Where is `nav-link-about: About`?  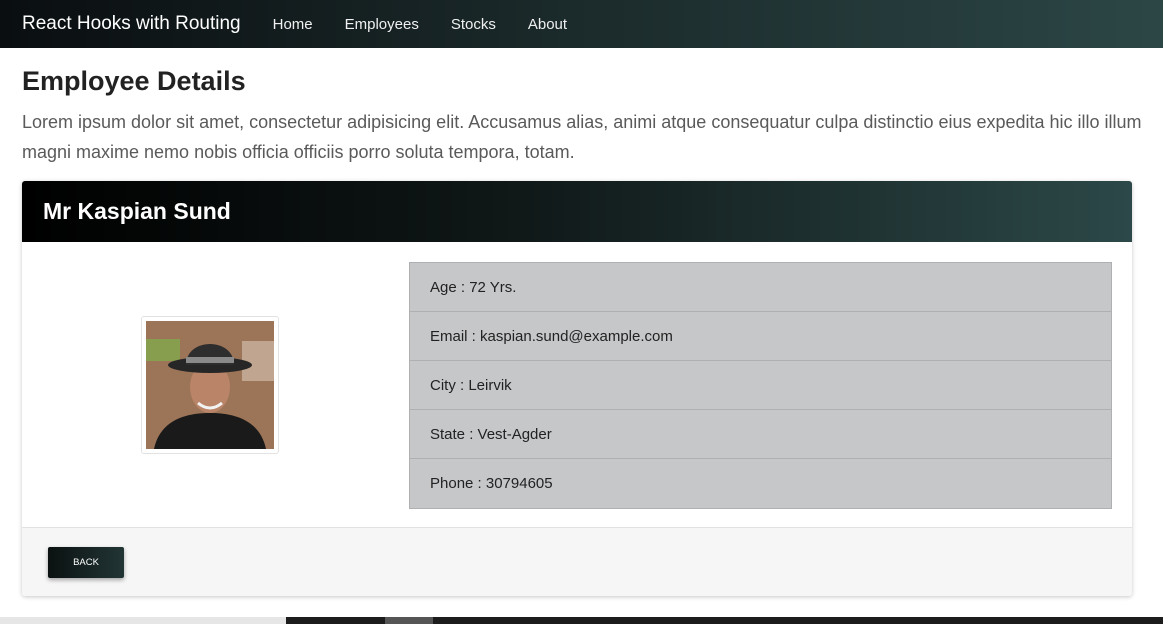 nav-link-about: About is located at coordinates (547, 24).